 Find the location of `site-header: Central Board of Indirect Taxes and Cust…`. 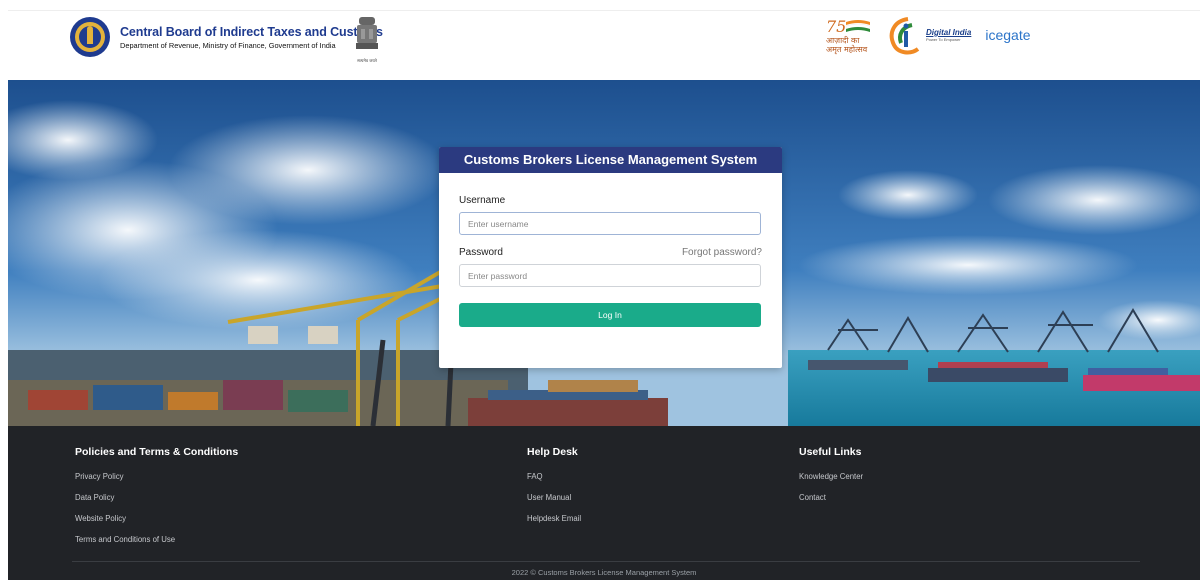

site-header: Central Board of Indirect Taxes and Cust… is located at coordinates (604, 45).